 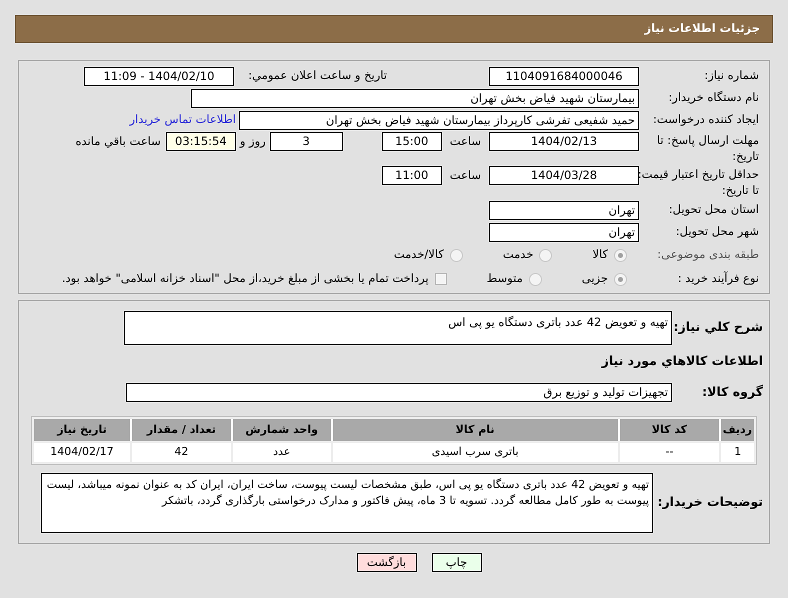 What do you see at coordinates (201, 141) in the screenshot?
I see `remaining-time-field: 03:15:54` at bounding box center [201, 141].